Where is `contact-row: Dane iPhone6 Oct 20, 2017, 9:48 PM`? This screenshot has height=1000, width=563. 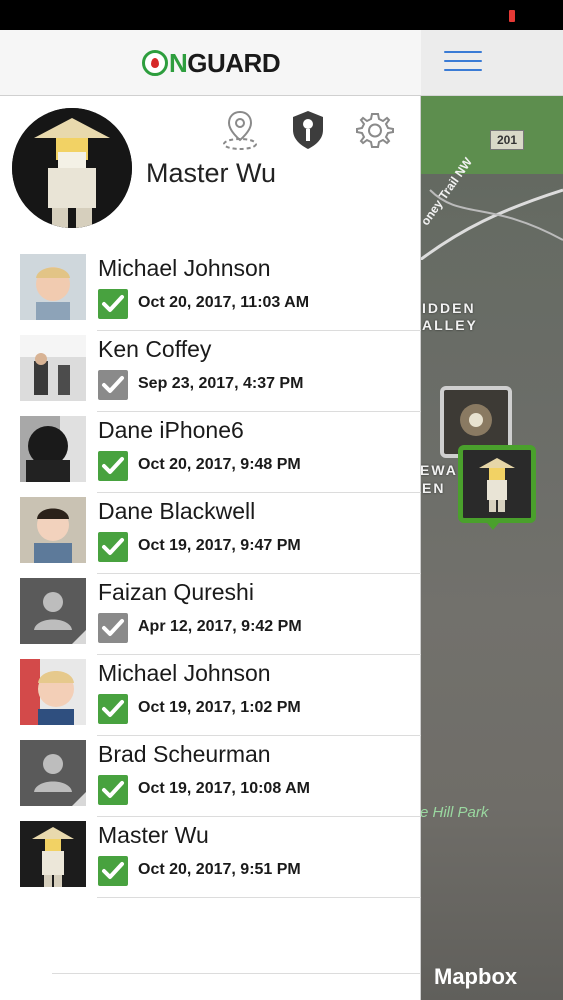 contact-row: Dane iPhone6 Oct 20, 2017, 9:48 PM is located at coordinates (210, 452).